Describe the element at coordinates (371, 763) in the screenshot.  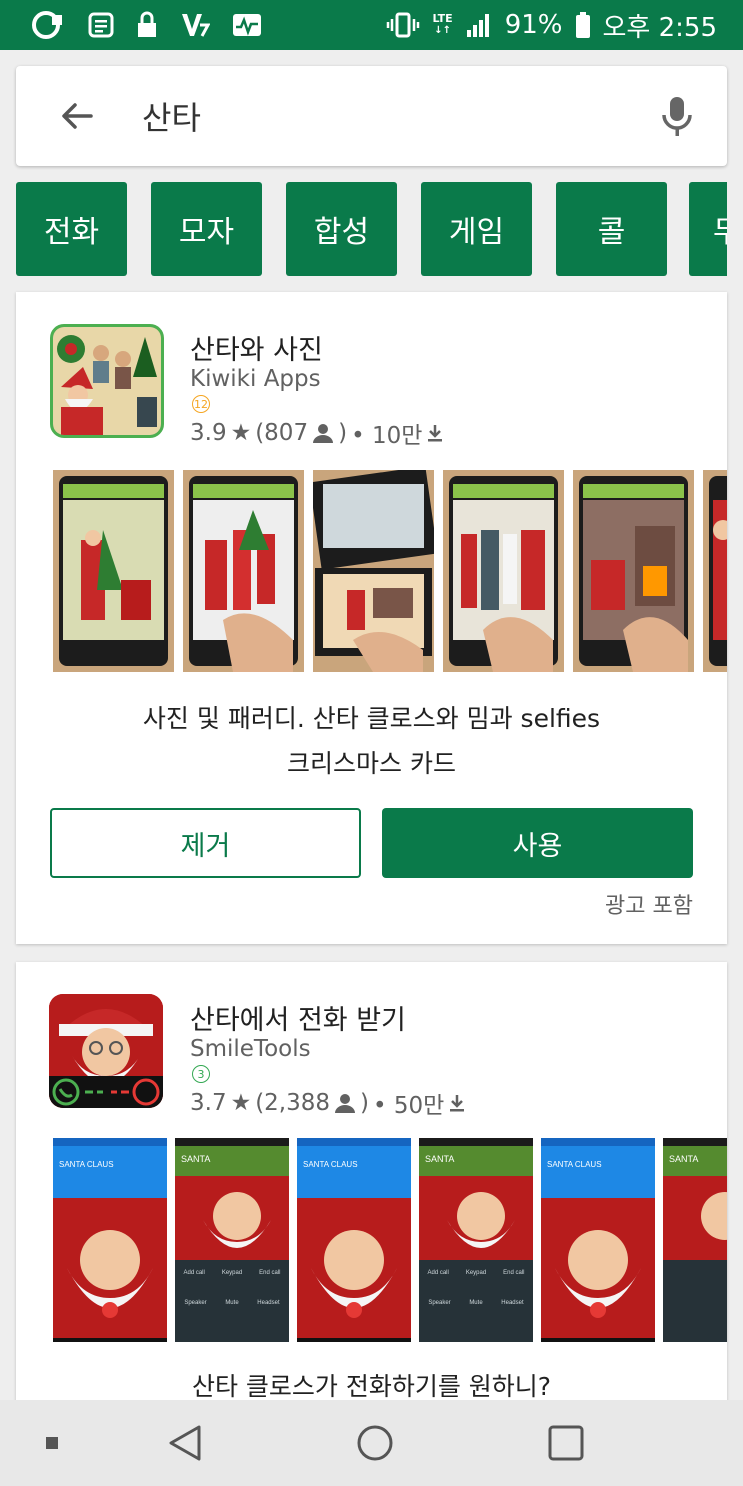
I see `app-description-line: 크리스마스 카드` at that location.